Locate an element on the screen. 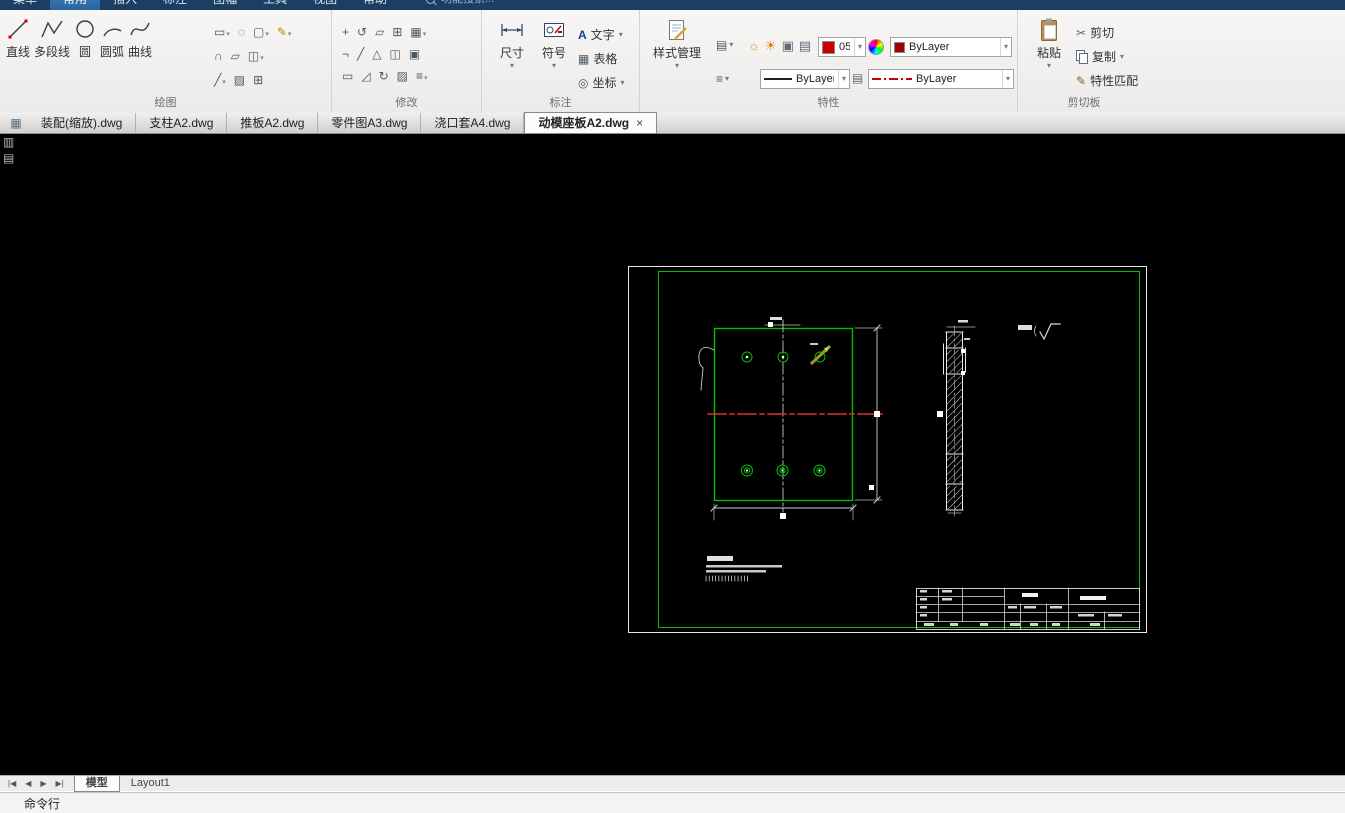  circle-button: 圆 is located at coordinates (85, 38).